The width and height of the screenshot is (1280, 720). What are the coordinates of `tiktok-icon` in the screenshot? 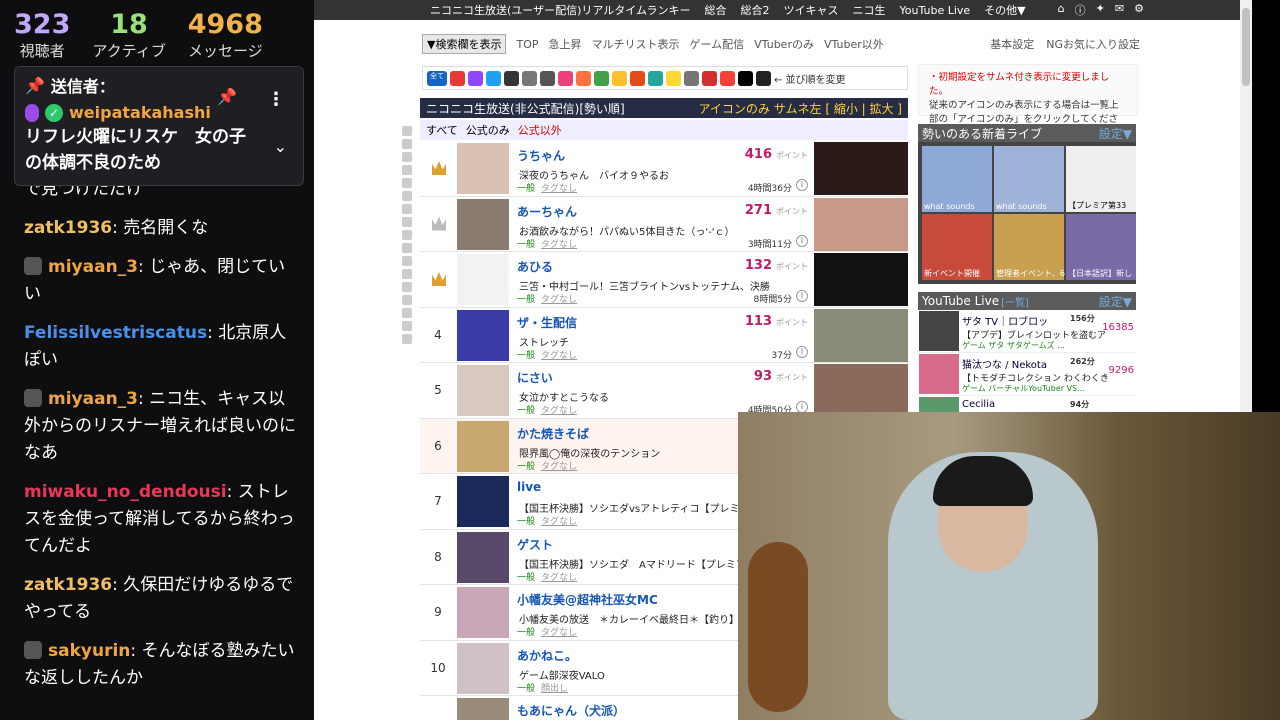 It's located at (745, 78).